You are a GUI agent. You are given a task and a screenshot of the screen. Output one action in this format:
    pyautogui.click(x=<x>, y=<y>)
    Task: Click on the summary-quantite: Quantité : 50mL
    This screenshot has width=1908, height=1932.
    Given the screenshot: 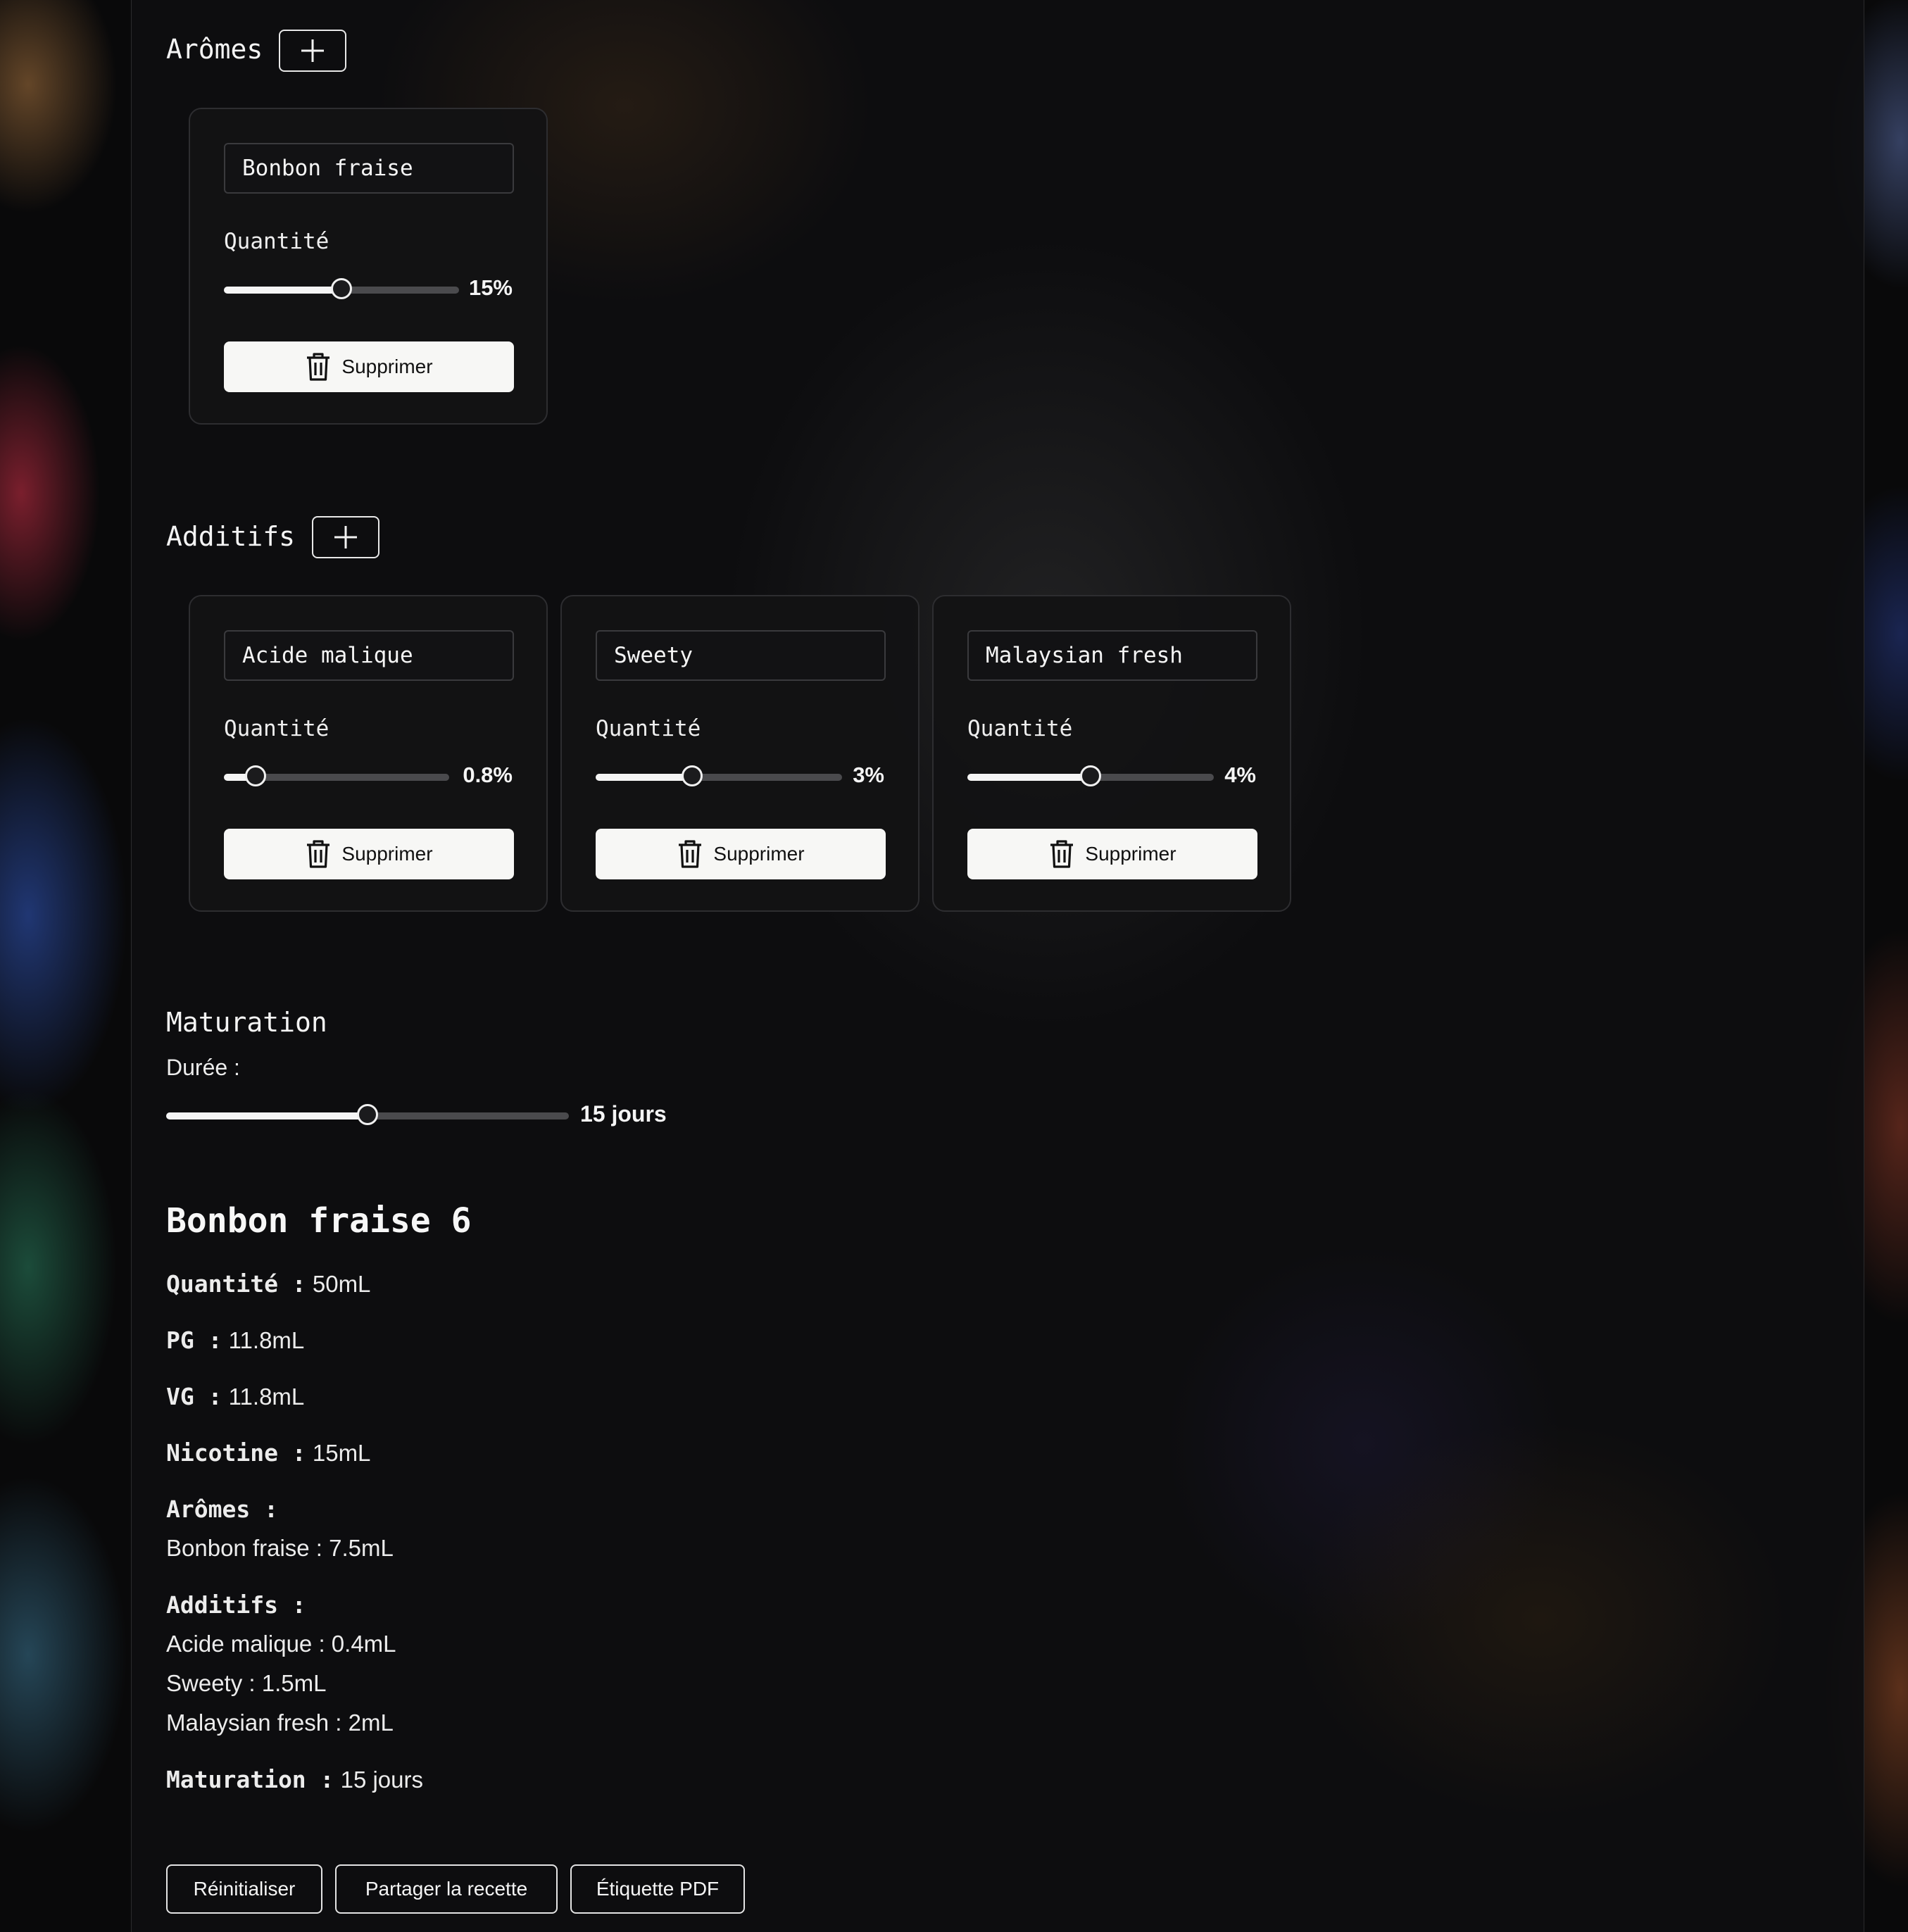 What is the action you would take?
    pyautogui.click(x=268, y=1284)
    